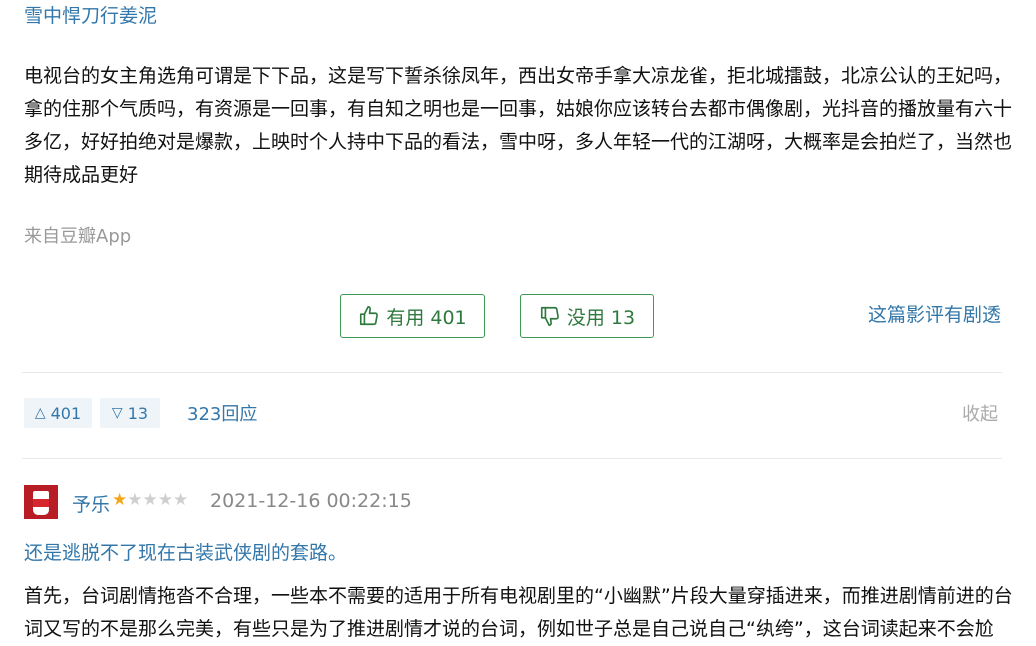 Image resolution: width=1036 pixels, height=646 pixels. I want to click on collapse-link: 收起, so click(980, 413).